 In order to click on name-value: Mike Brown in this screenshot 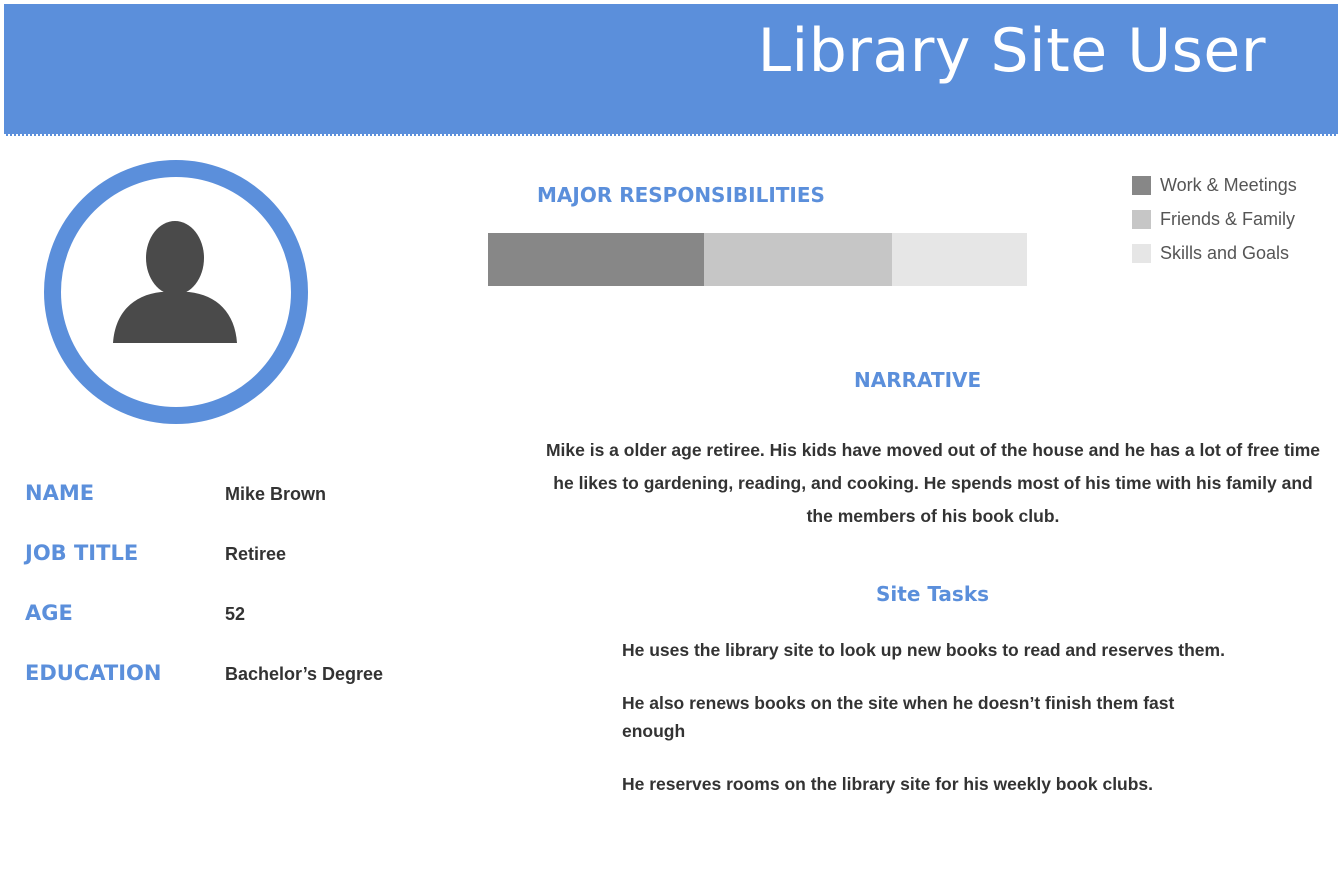, I will do `click(276, 494)`.